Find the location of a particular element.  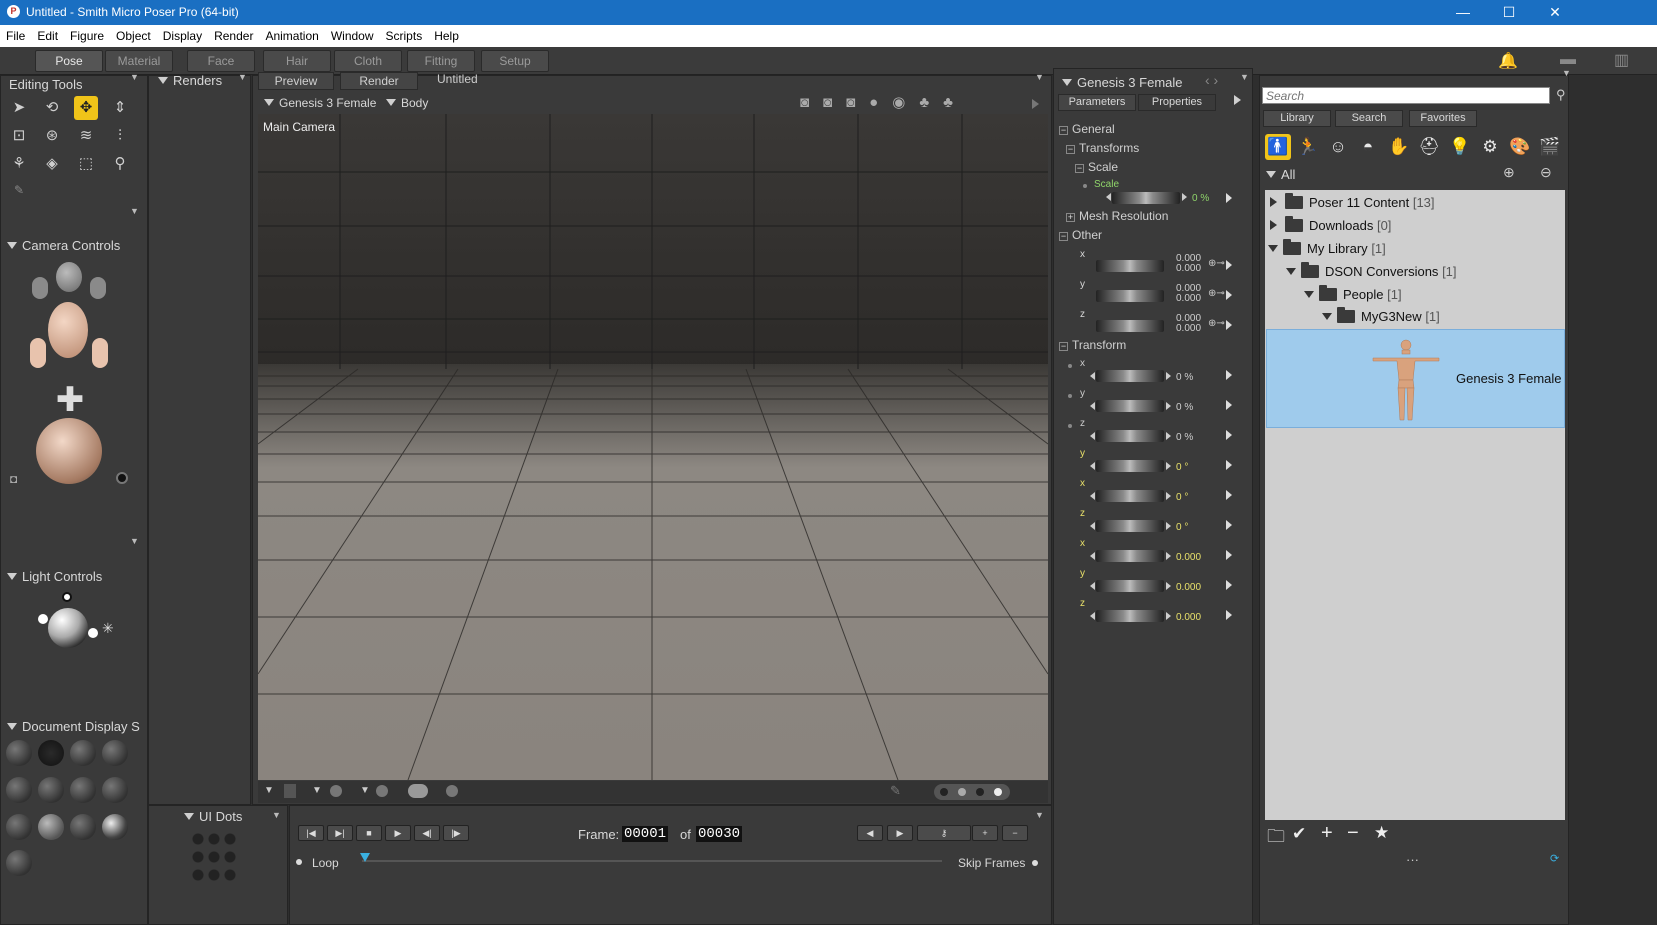

maximize-button: ☐ is located at coordinates (1509, 12).